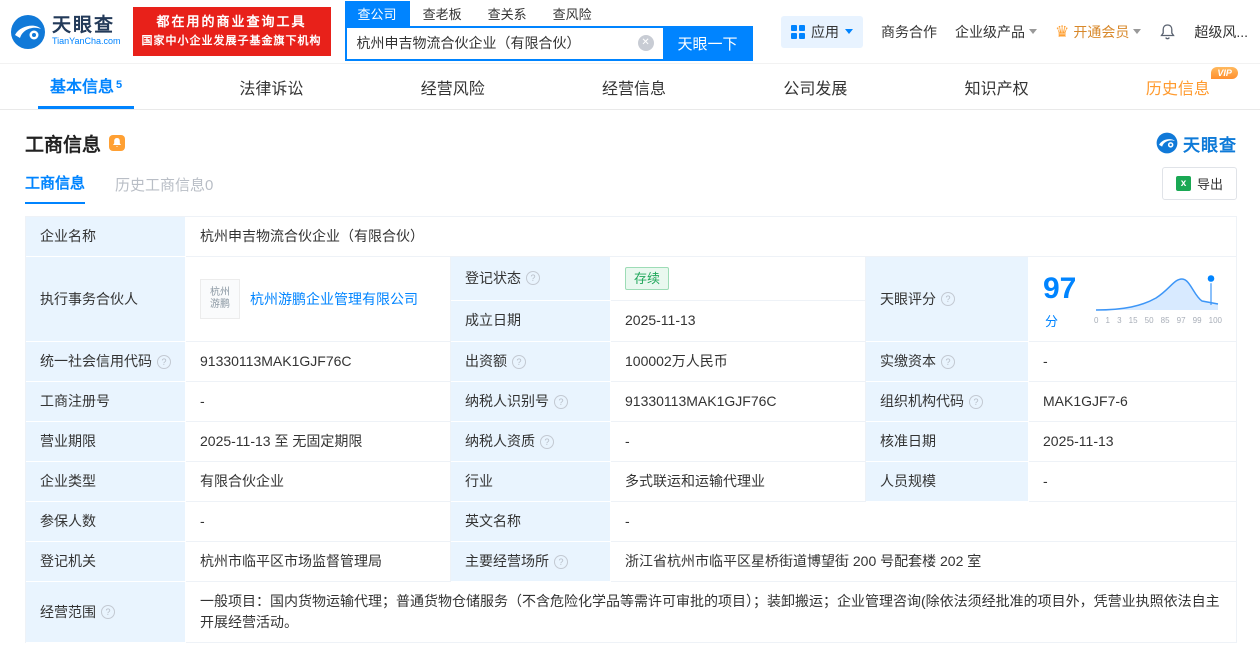 The image size is (1260, 648). I want to click on tianyancha-watermark-icon, so click(1167, 143).